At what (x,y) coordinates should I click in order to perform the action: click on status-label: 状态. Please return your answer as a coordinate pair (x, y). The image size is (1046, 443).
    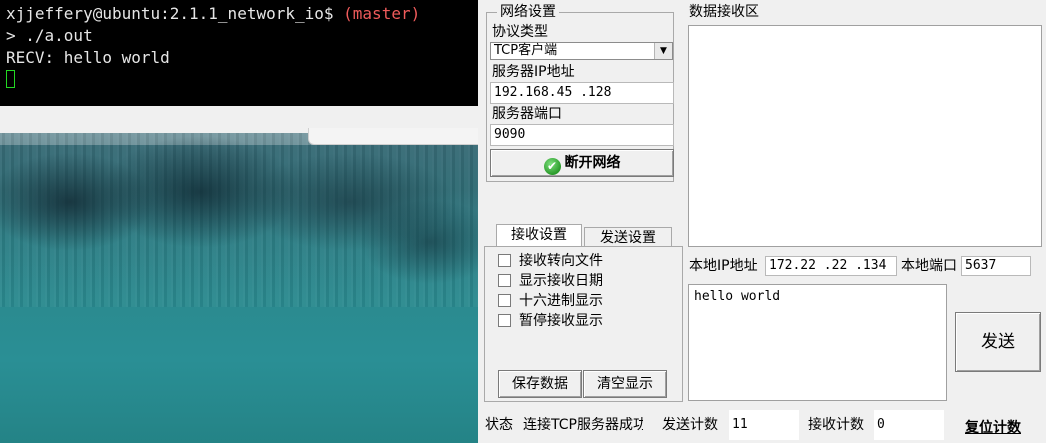
    Looking at the image, I should click on (499, 425).